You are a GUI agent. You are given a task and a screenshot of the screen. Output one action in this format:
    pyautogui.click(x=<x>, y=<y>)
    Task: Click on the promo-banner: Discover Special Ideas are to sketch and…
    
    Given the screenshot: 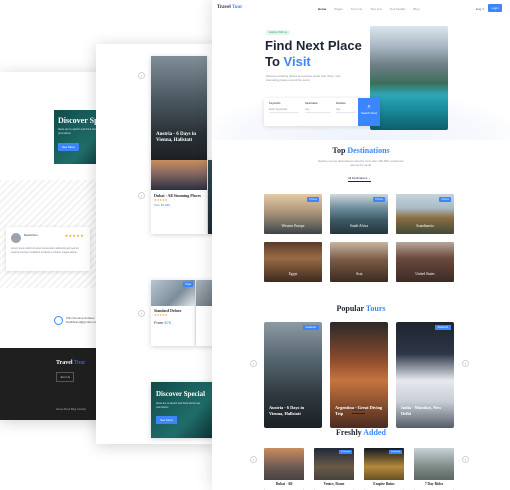 What is the action you would take?
    pyautogui.click(x=185, y=410)
    